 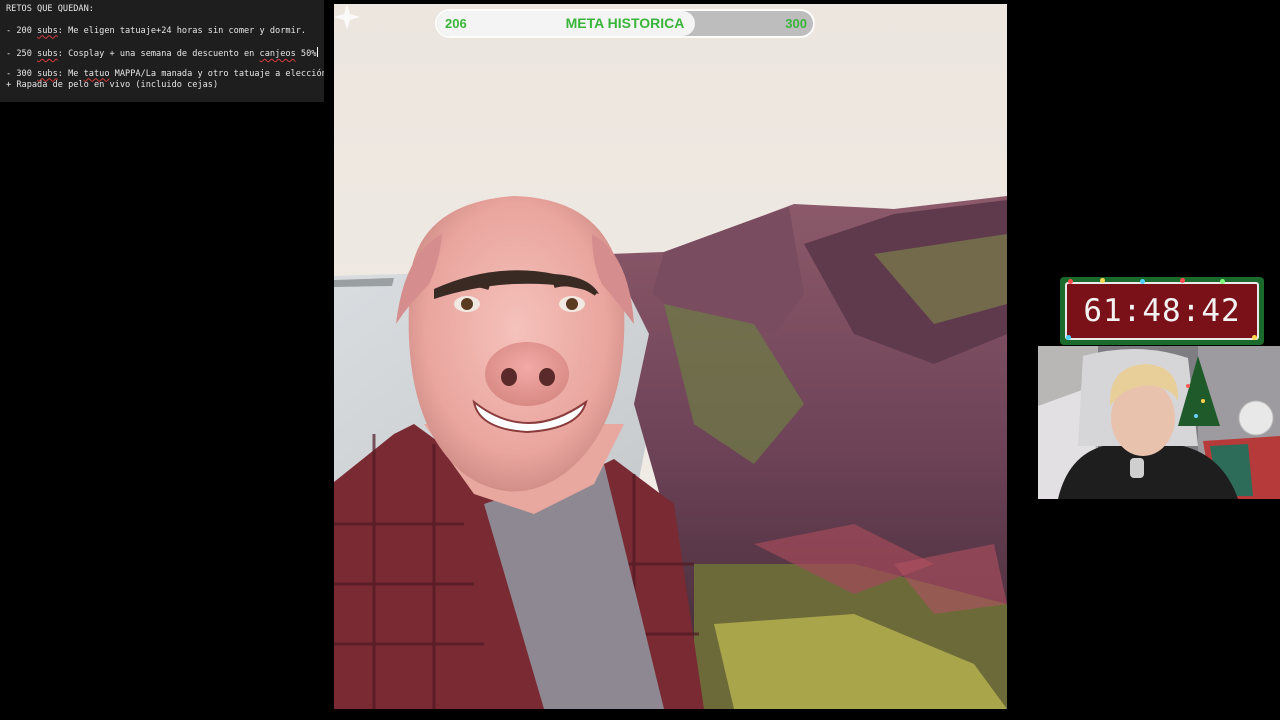 I want to click on countdown-timer: 61:48:42, so click(x=1162, y=311).